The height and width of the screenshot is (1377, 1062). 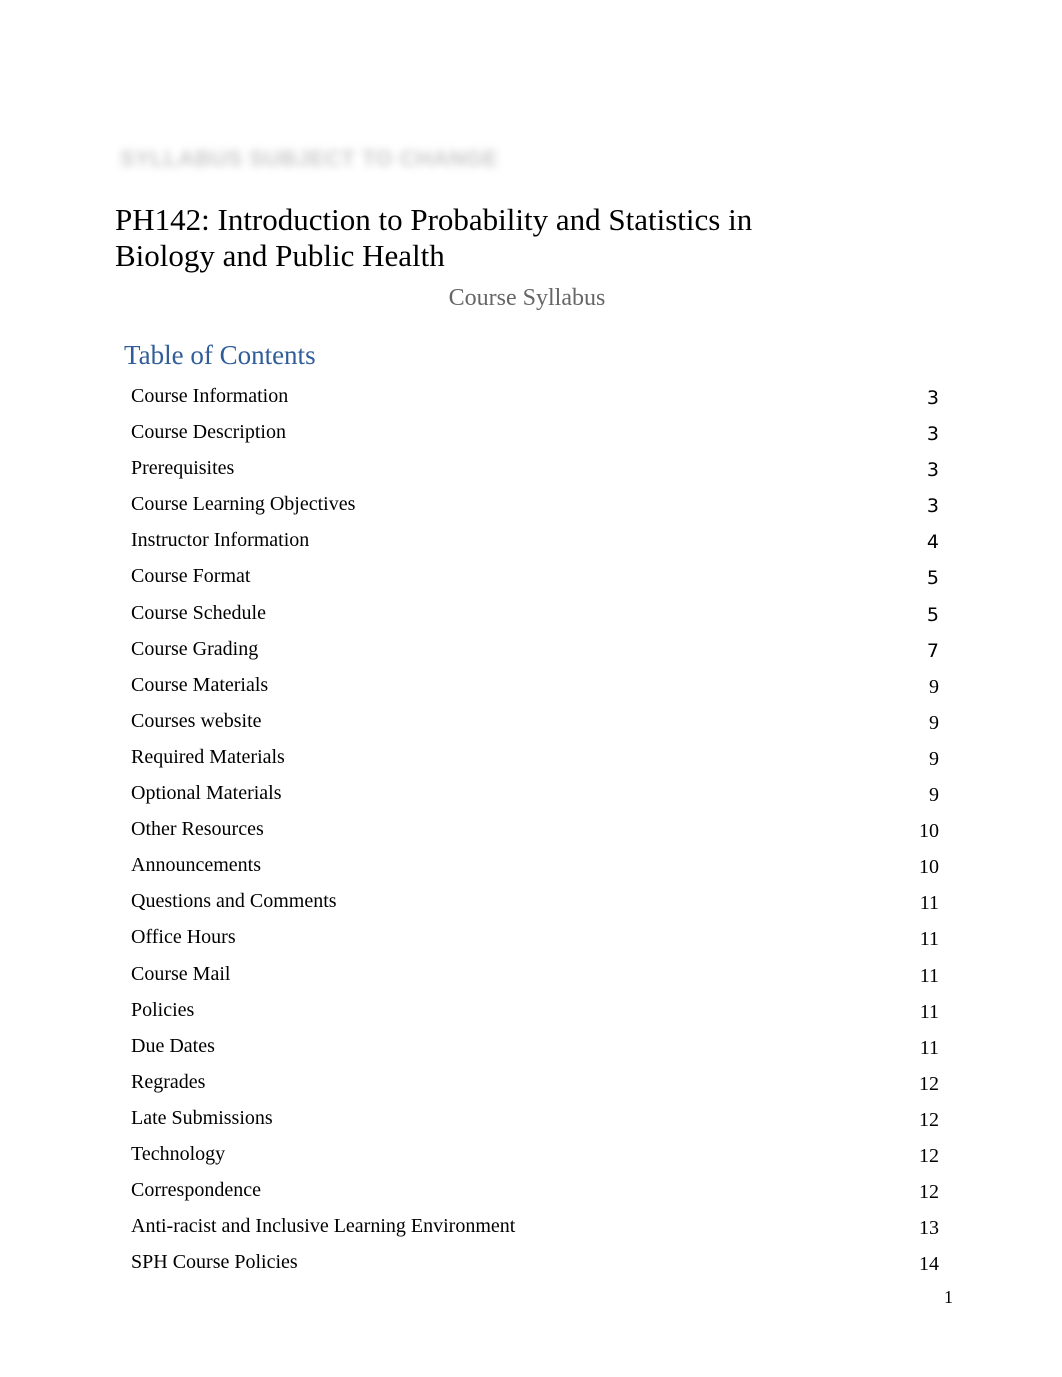 What do you see at coordinates (535, 436) in the screenshot?
I see `toc-entry: Course Description 3` at bounding box center [535, 436].